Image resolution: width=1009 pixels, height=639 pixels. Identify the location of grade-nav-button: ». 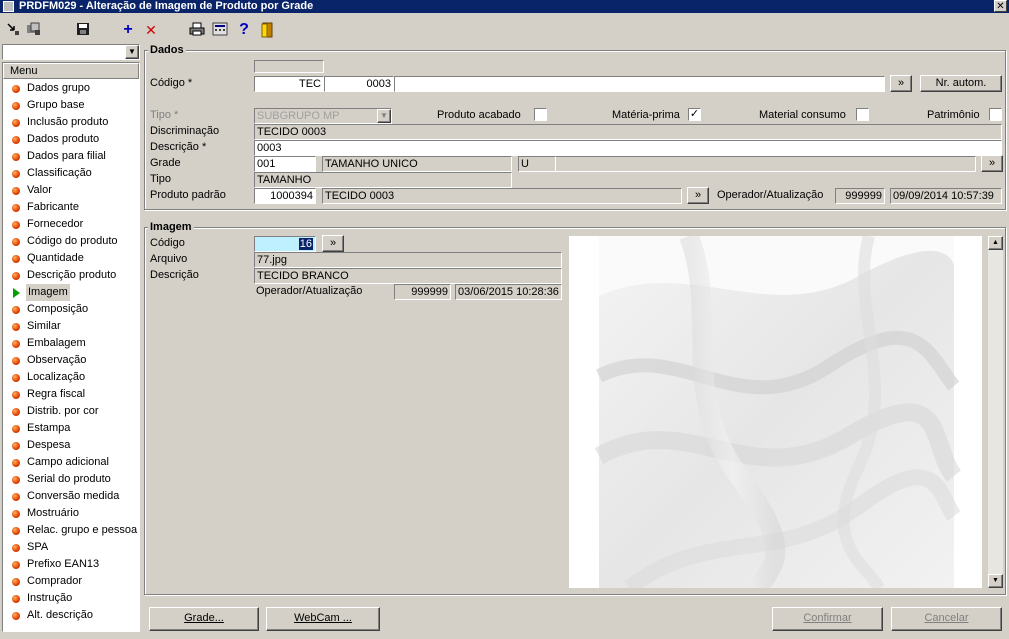
(992, 163).